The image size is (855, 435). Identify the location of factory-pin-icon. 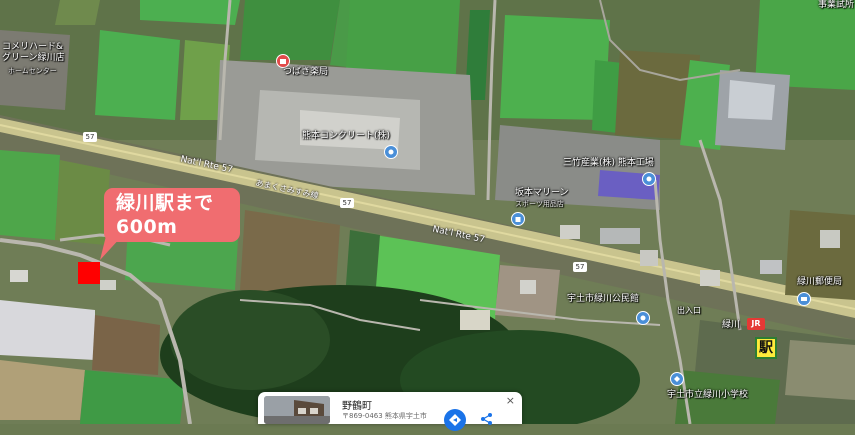
(649, 179).